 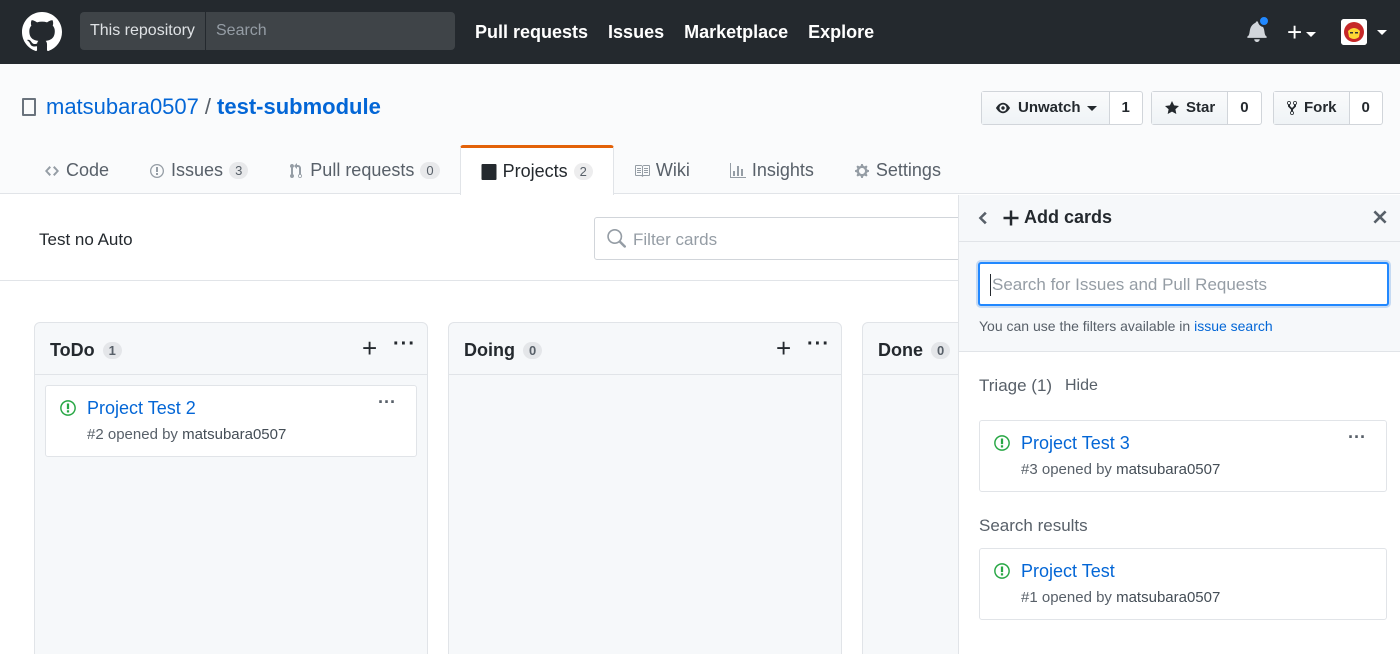 I want to click on triage-label: Triage (1), so click(x=1016, y=385).